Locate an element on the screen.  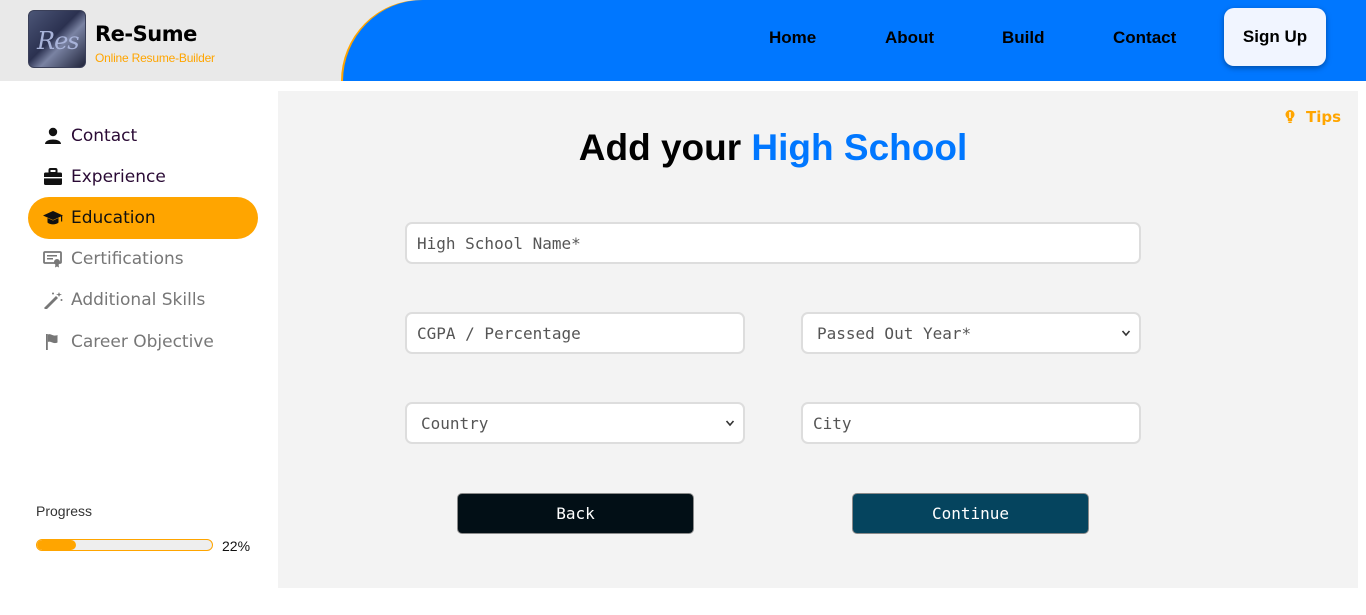
city-input is located at coordinates (971, 423).